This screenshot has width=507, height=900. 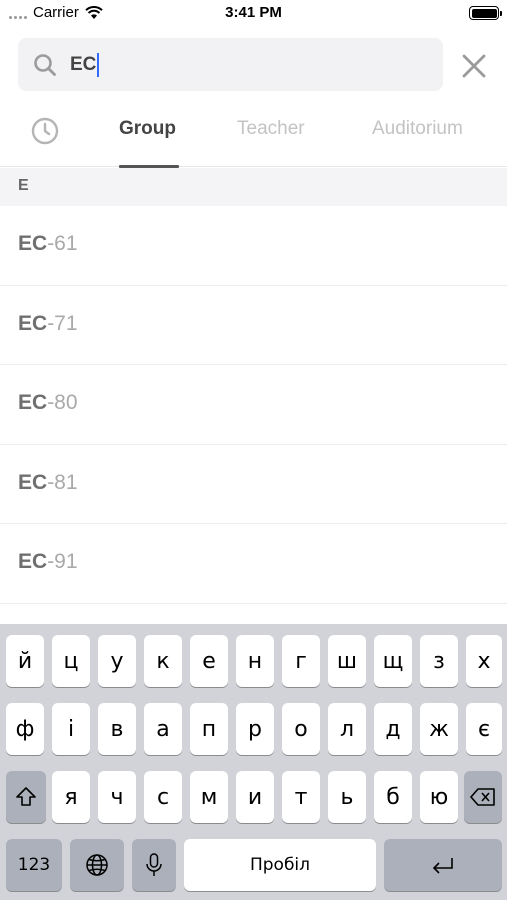 What do you see at coordinates (45, 64) in the screenshot?
I see `search-icon` at bounding box center [45, 64].